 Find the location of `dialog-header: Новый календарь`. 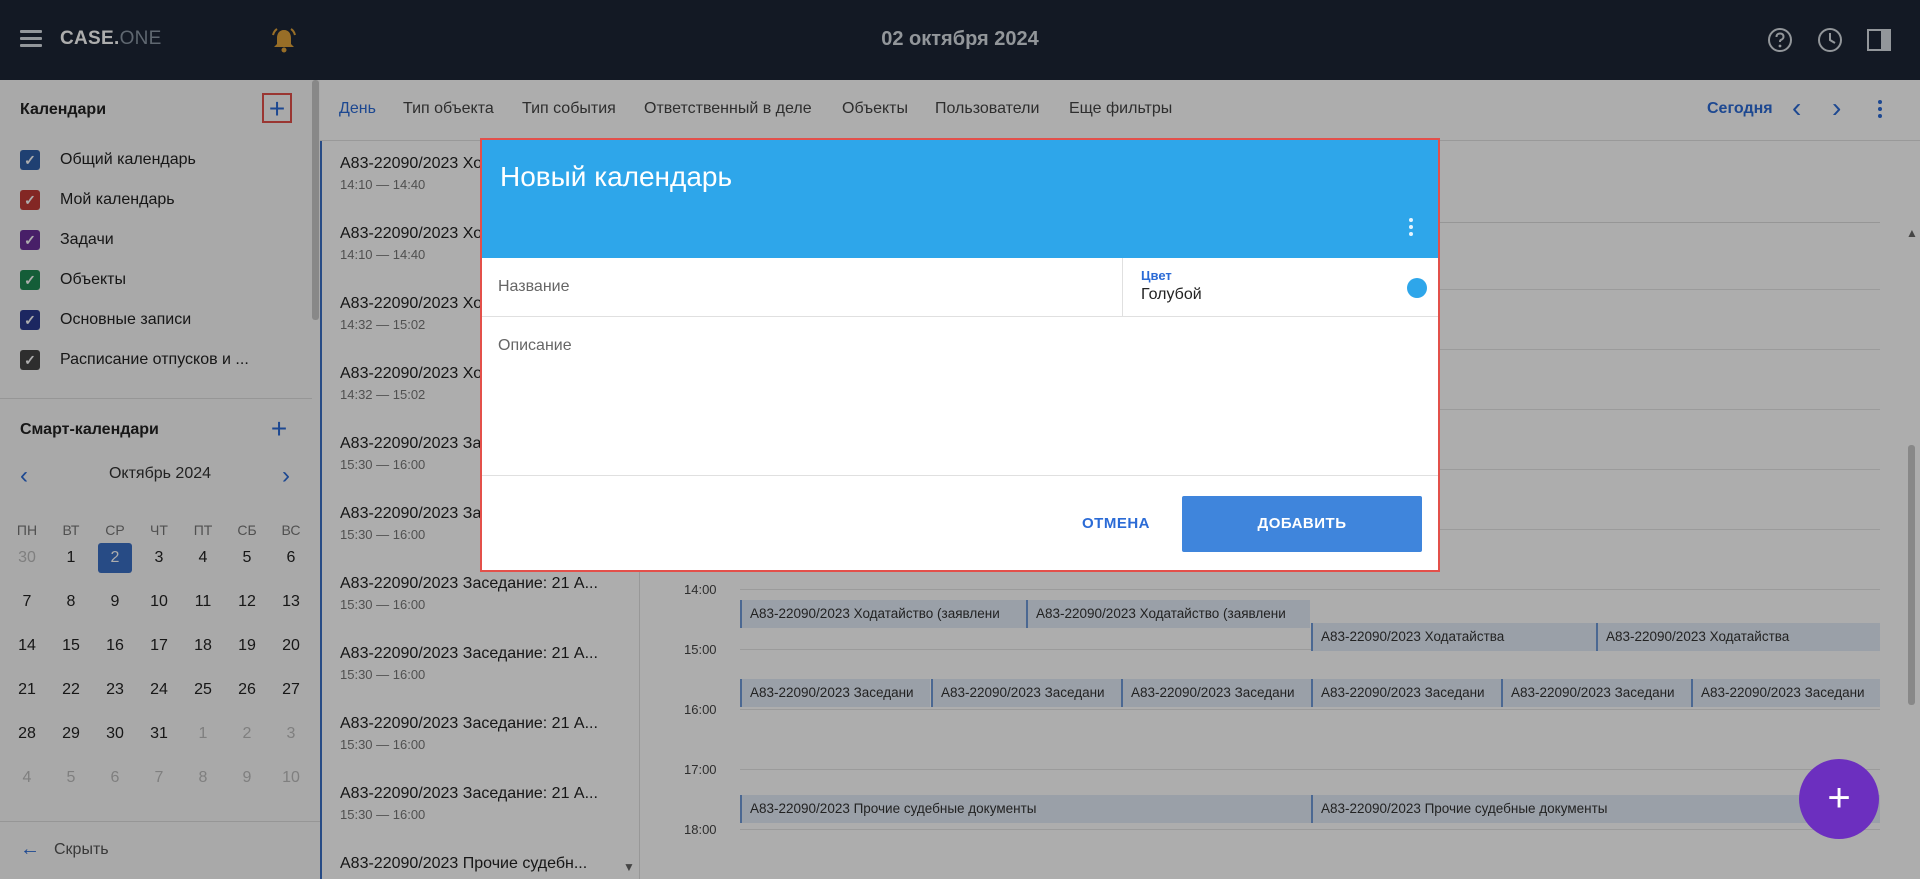

dialog-header: Новый календарь is located at coordinates (960, 199).